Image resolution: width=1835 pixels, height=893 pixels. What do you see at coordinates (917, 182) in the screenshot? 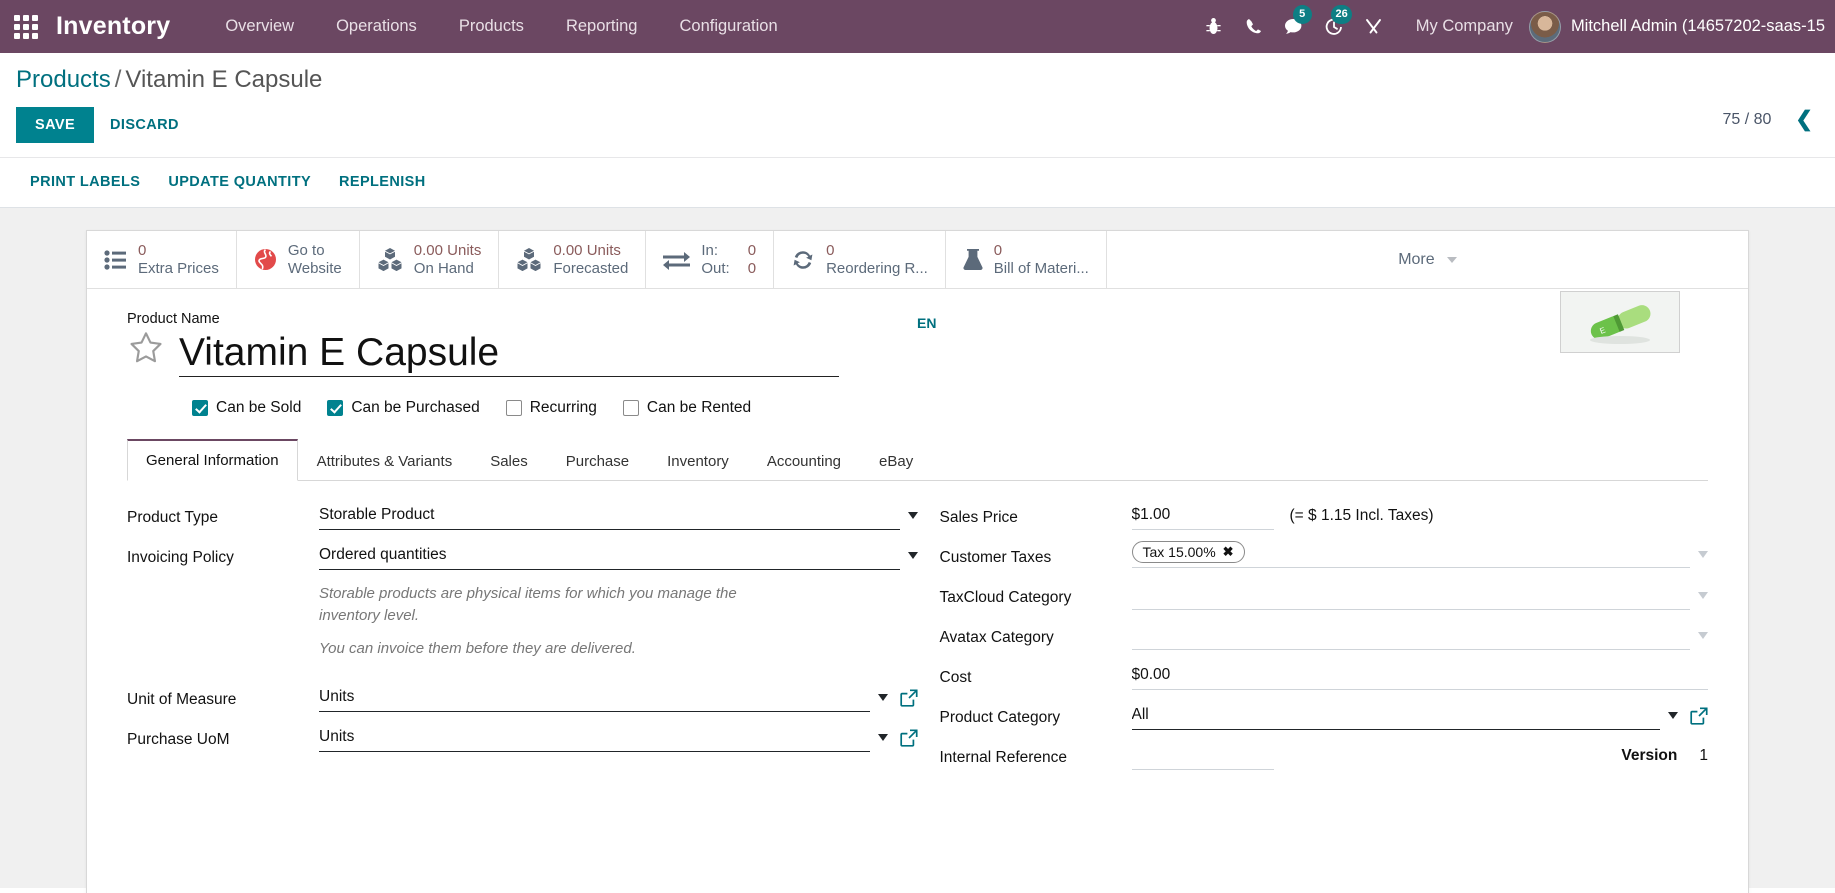
I see `record-action-buttons: PRINT LABELS UPDATE QUANTITY REPLENISH` at bounding box center [917, 182].